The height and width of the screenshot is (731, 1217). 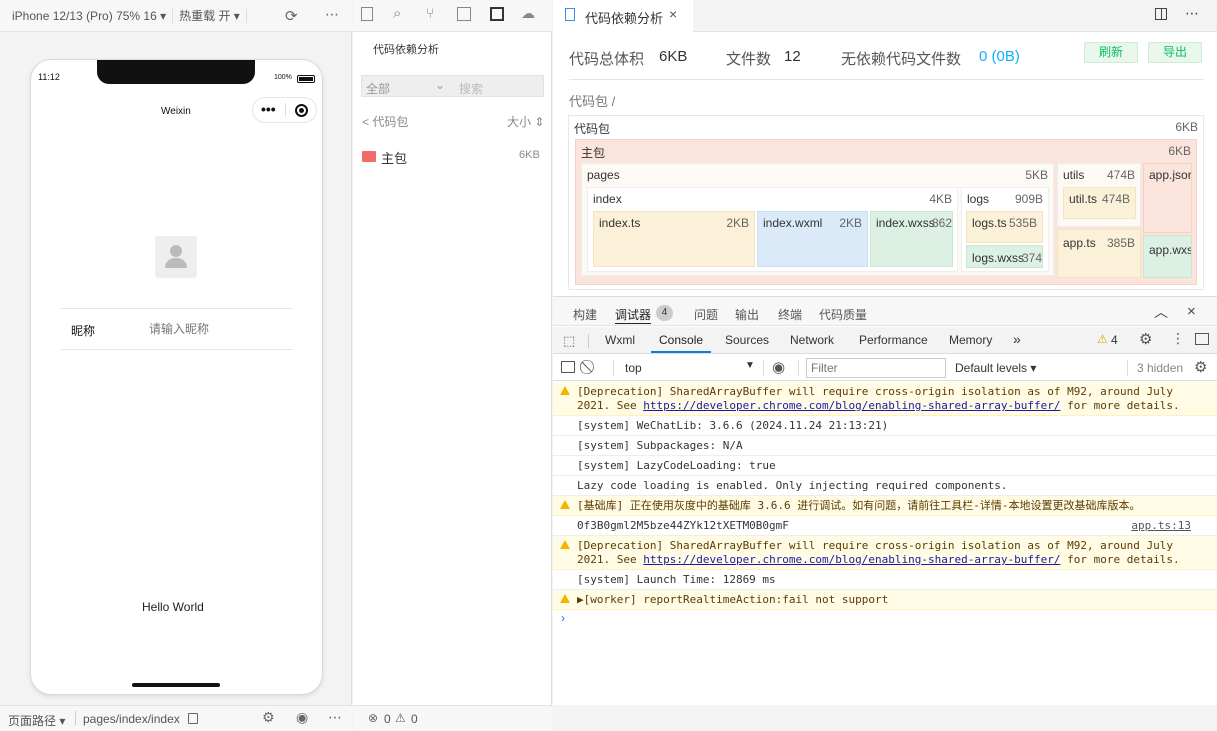 I want to click on tile-size: 5KB, so click(x=1036, y=175).